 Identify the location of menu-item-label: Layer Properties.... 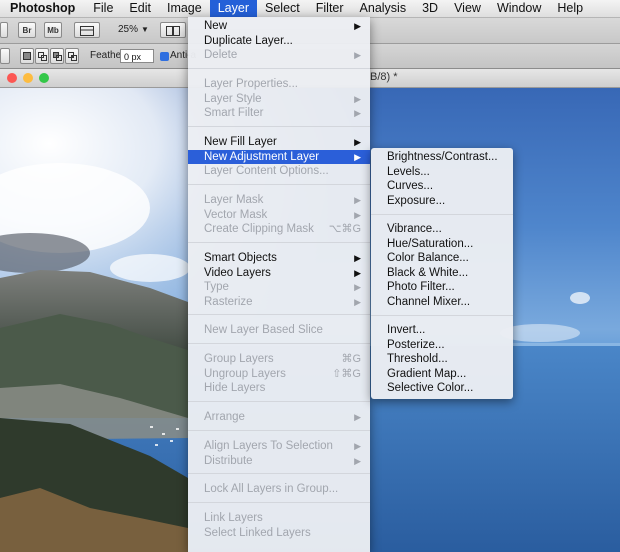
(251, 84).